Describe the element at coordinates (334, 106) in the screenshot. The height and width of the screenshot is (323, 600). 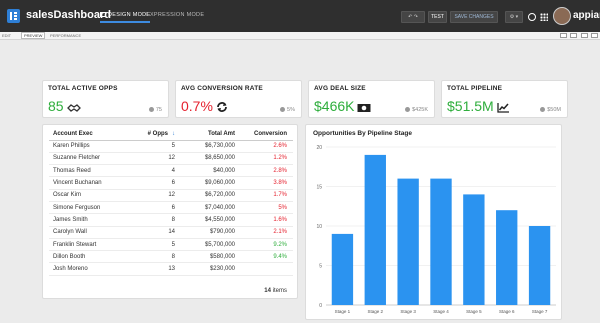
I see `kpi-value-text: $466K` at that location.